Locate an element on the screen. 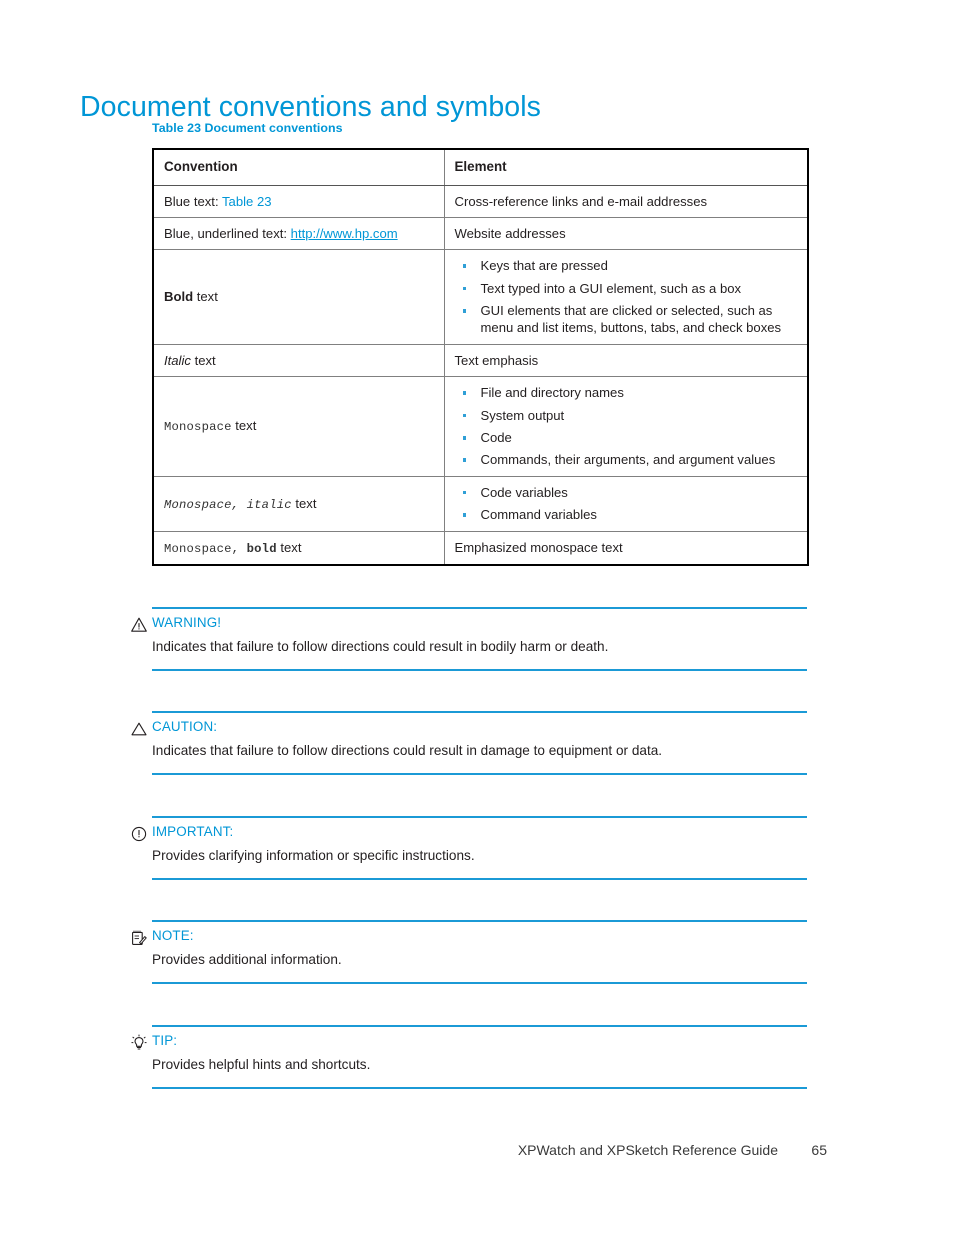  table-row: Italic text Text emphasis is located at coordinates (480, 360).